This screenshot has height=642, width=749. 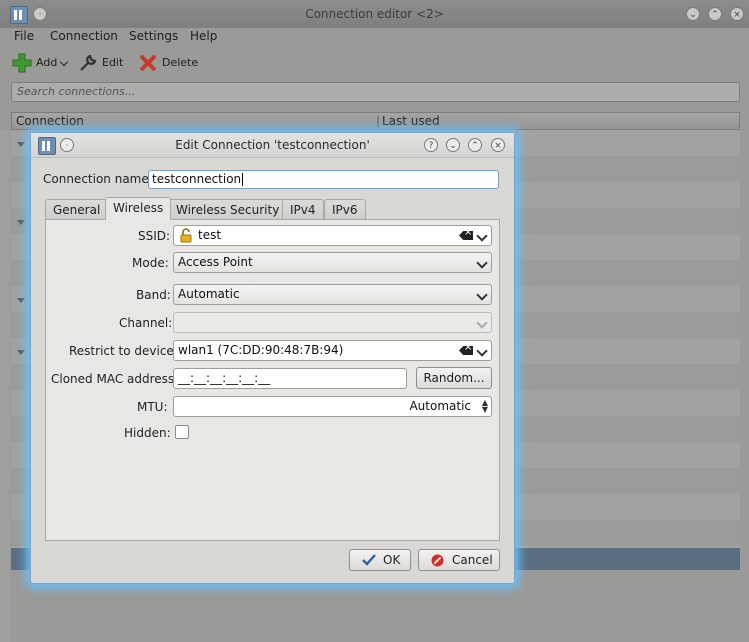 What do you see at coordinates (374, 62) in the screenshot?
I see `toolbar: Add Edit Delete` at bounding box center [374, 62].